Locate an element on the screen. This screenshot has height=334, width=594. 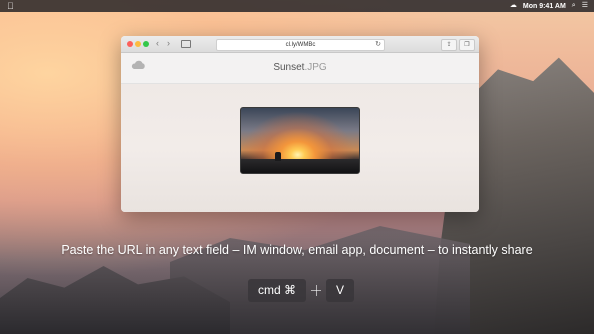
list-icon: ☰ is located at coordinates (585, 6).